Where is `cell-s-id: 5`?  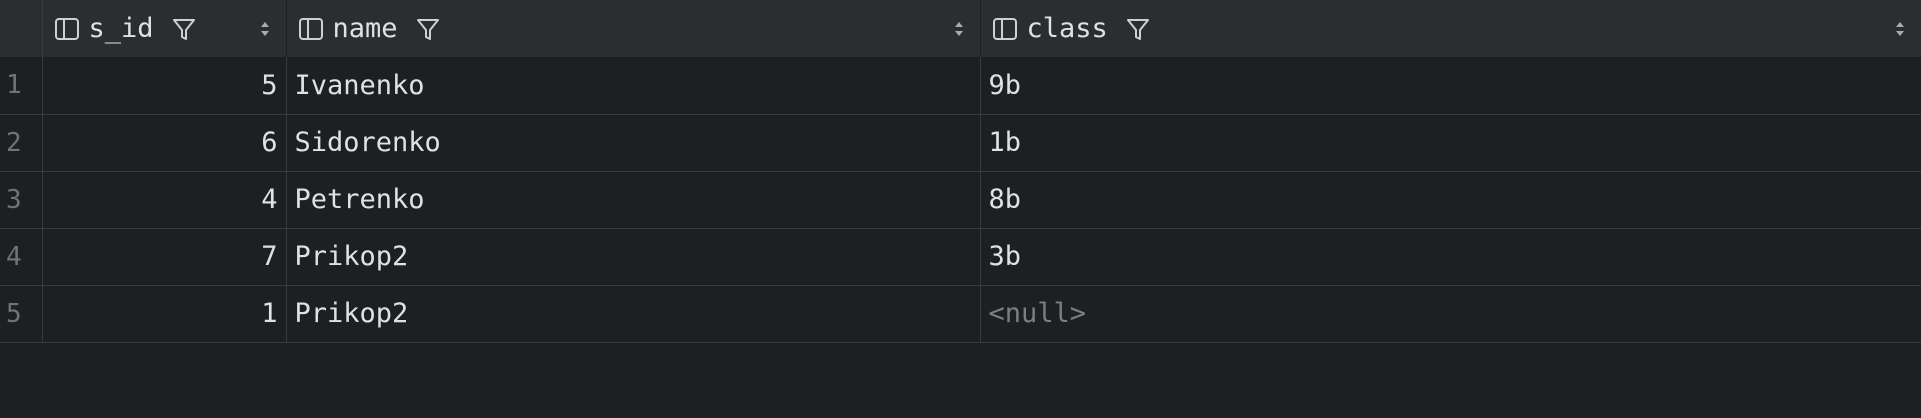
cell-s-id: 5 is located at coordinates (164, 86).